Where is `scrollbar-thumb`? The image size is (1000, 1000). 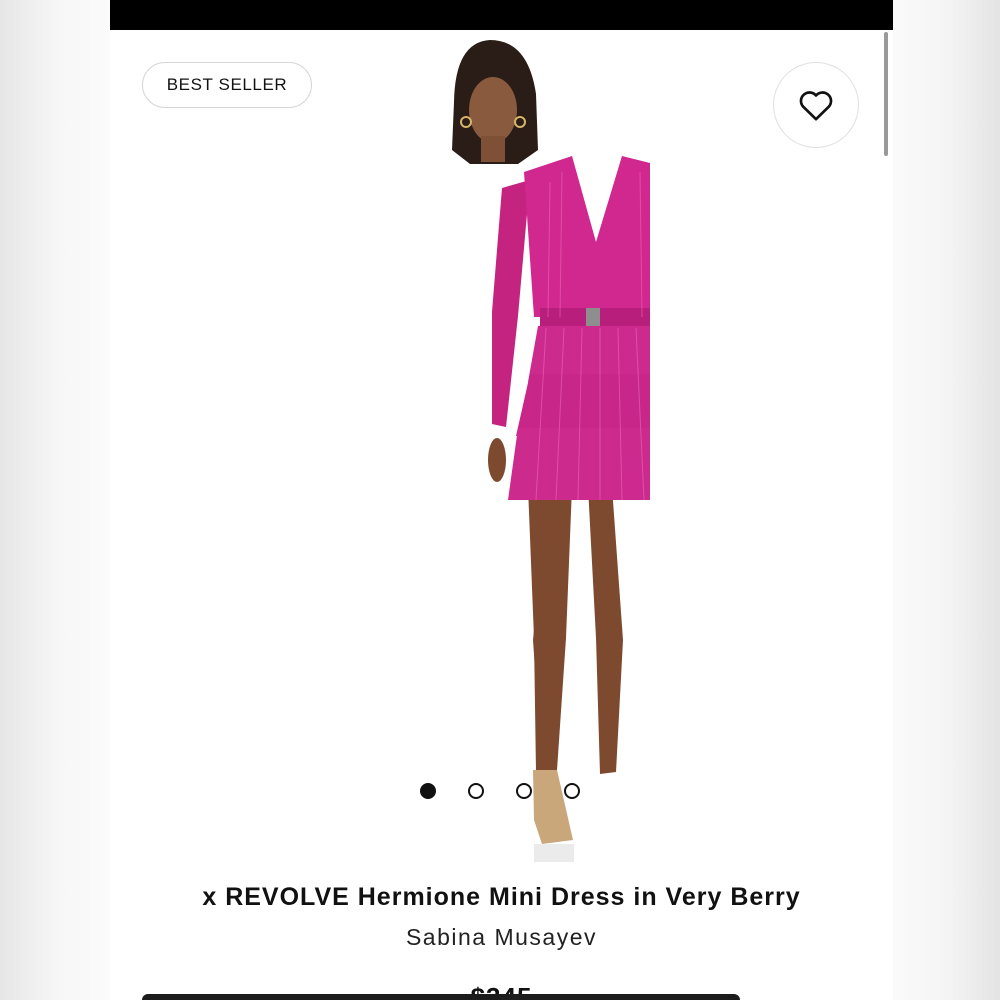
scrollbar-thumb is located at coordinates (886, 94).